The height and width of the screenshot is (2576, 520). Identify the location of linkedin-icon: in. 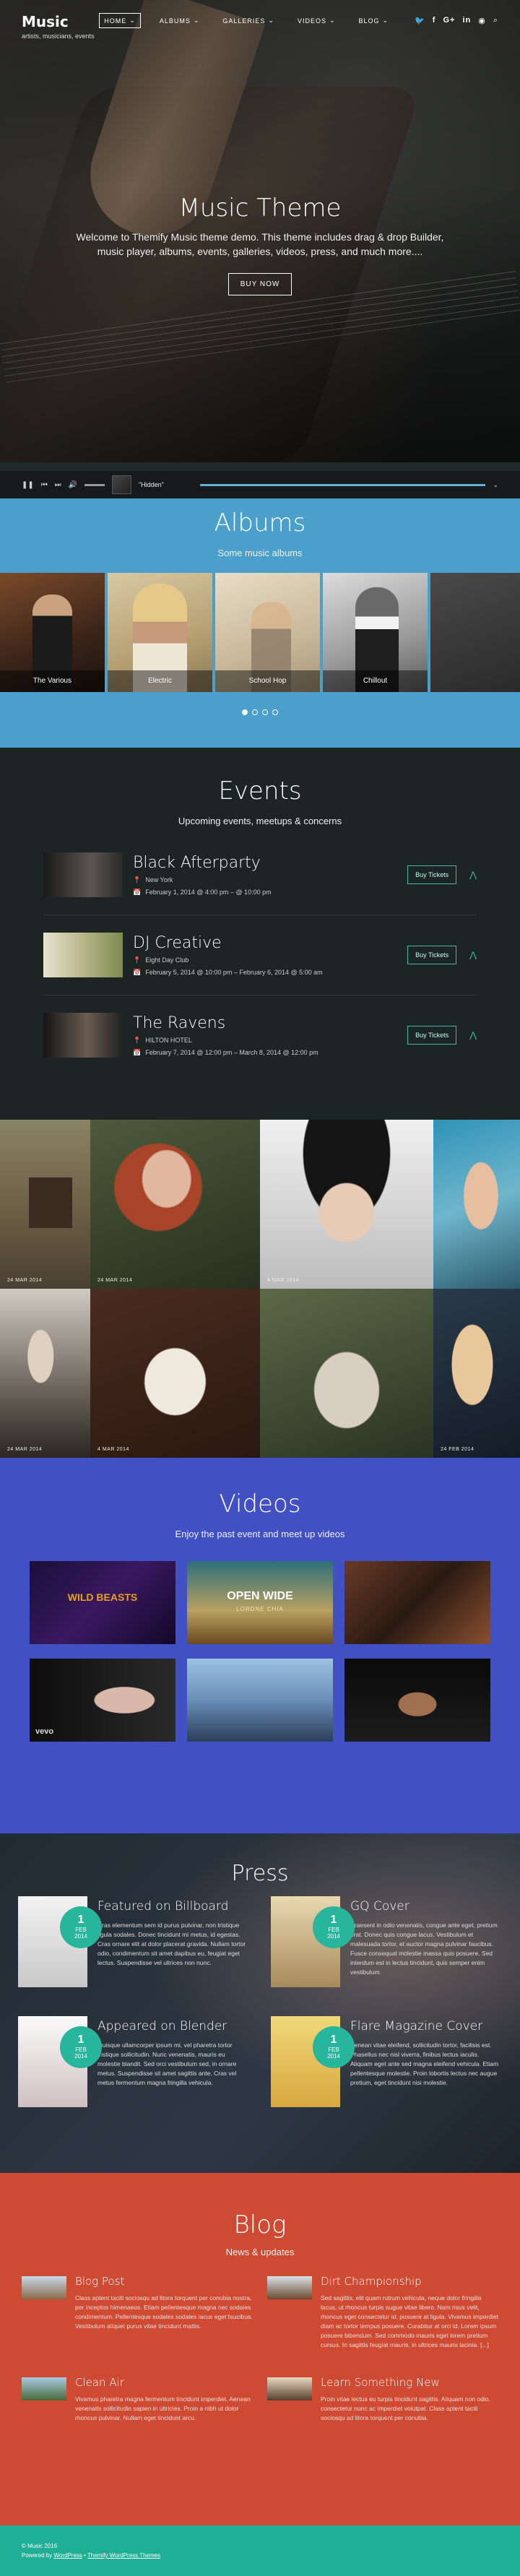
(466, 20).